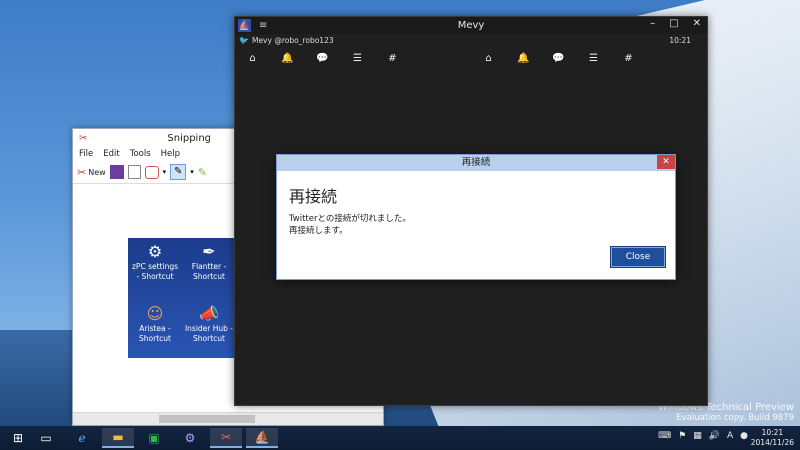 The image size is (800, 450). I want to click on menu-file: File, so click(86, 154).